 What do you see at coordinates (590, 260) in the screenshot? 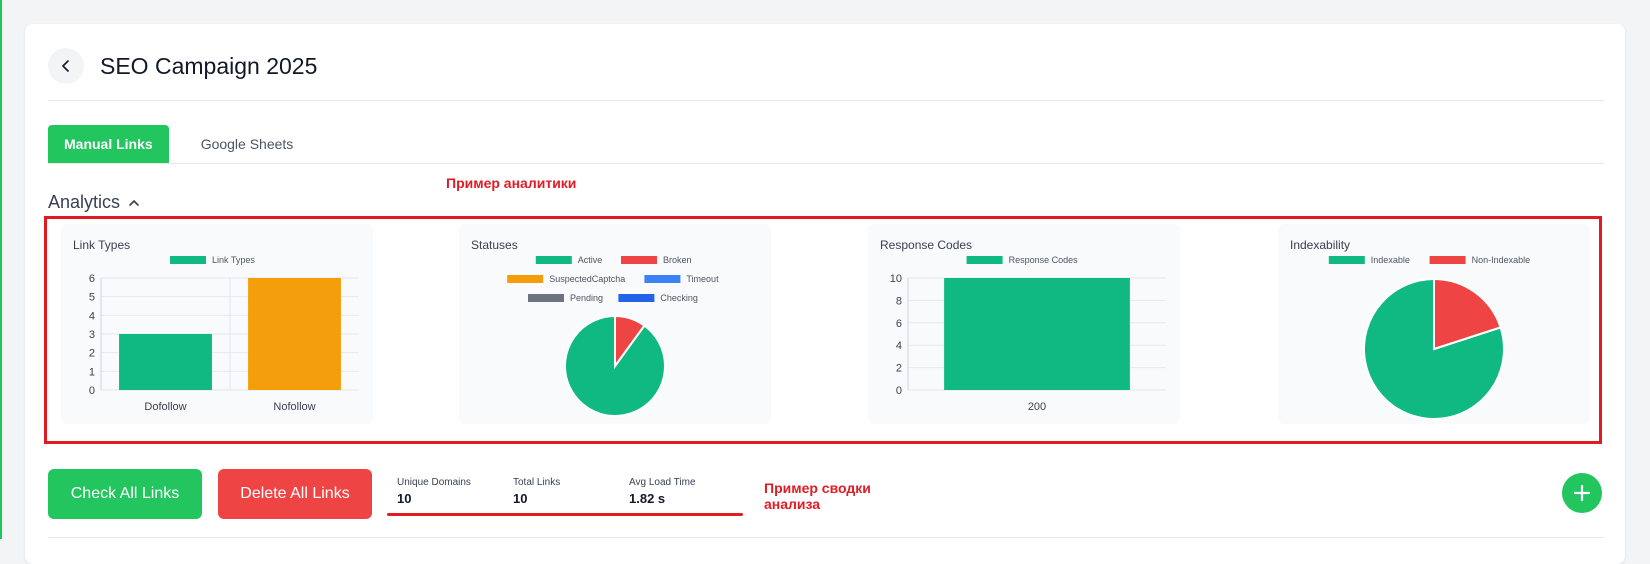
I see `legend-label: Active` at bounding box center [590, 260].